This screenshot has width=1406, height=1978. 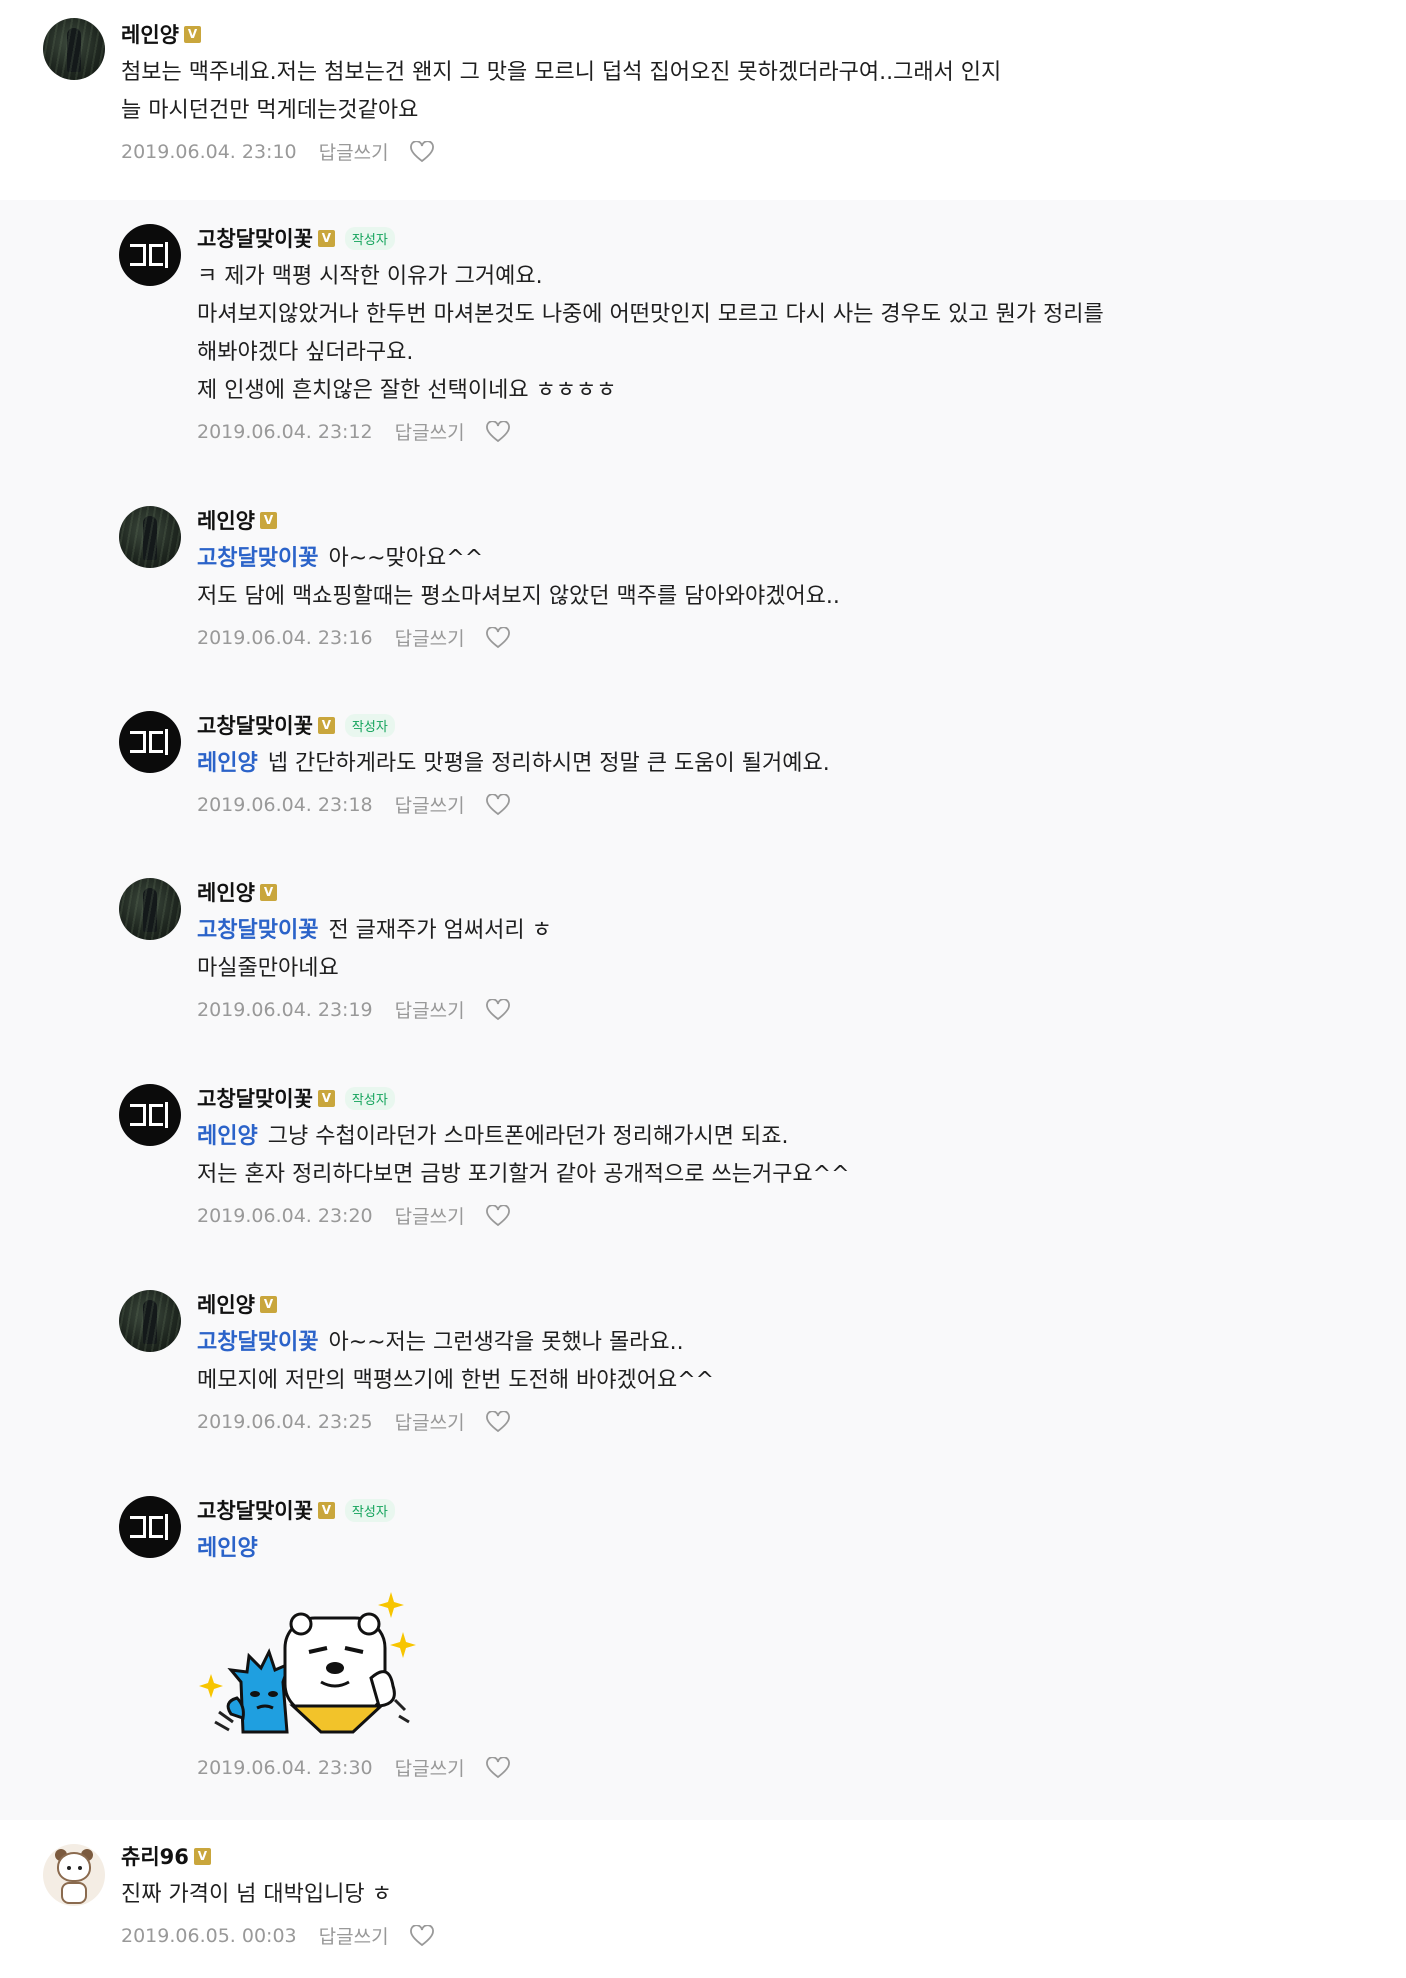 What do you see at coordinates (155, 1856) in the screenshot?
I see `comment-author: 츄리96` at bounding box center [155, 1856].